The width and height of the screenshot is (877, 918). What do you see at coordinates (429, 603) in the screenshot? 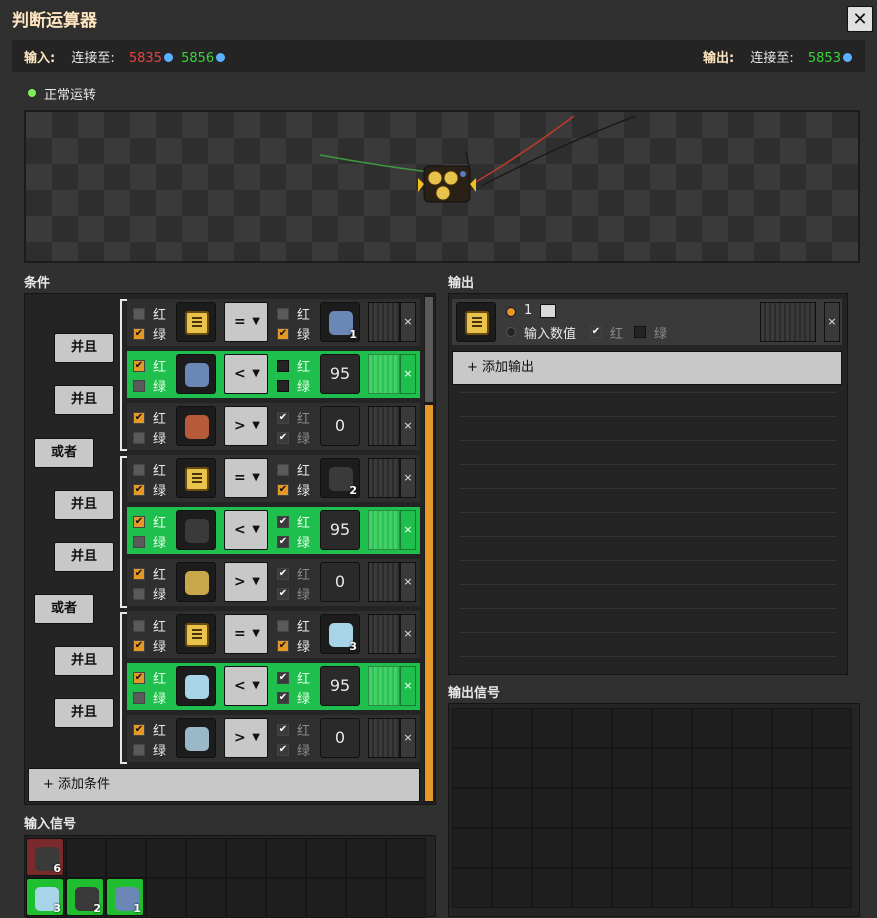
I see `scrollbar-thumb` at bounding box center [429, 603].